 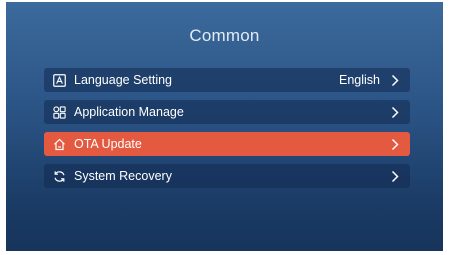 What do you see at coordinates (59, 112) in the screenshot?
I see `apps-grid-icon` at bounding box center [59, 112].